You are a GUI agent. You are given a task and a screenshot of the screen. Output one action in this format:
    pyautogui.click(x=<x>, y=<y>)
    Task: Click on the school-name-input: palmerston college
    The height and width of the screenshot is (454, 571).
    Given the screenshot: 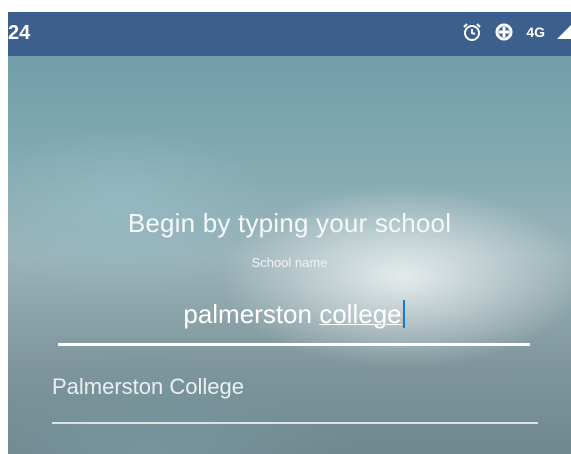 What is the action you would take?
    pyautogui.click(x=294, y=320)
    